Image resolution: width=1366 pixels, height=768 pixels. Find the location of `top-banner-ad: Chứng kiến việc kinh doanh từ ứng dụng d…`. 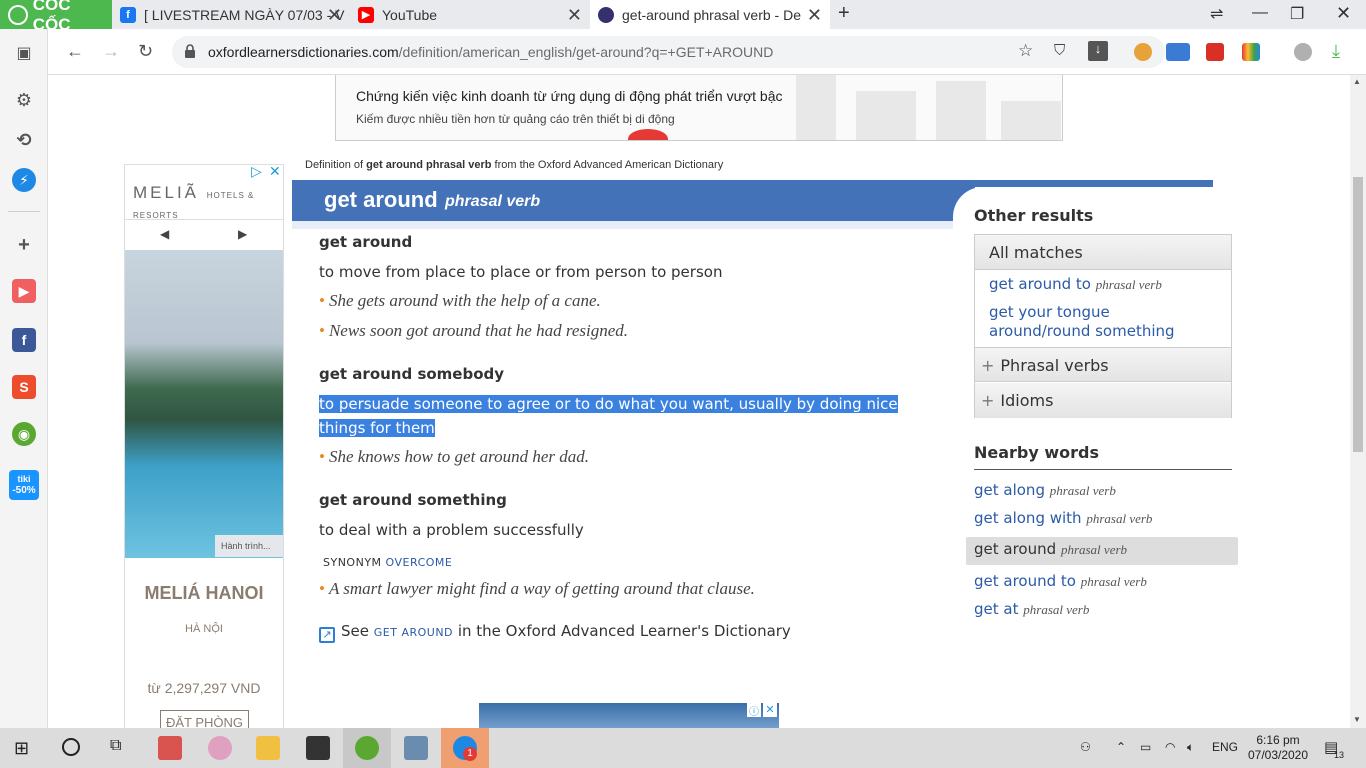

top-banner-ad: Chứng kiến việc kinh doanh từ ứng dụng d… is located at coordinates (699, 108).